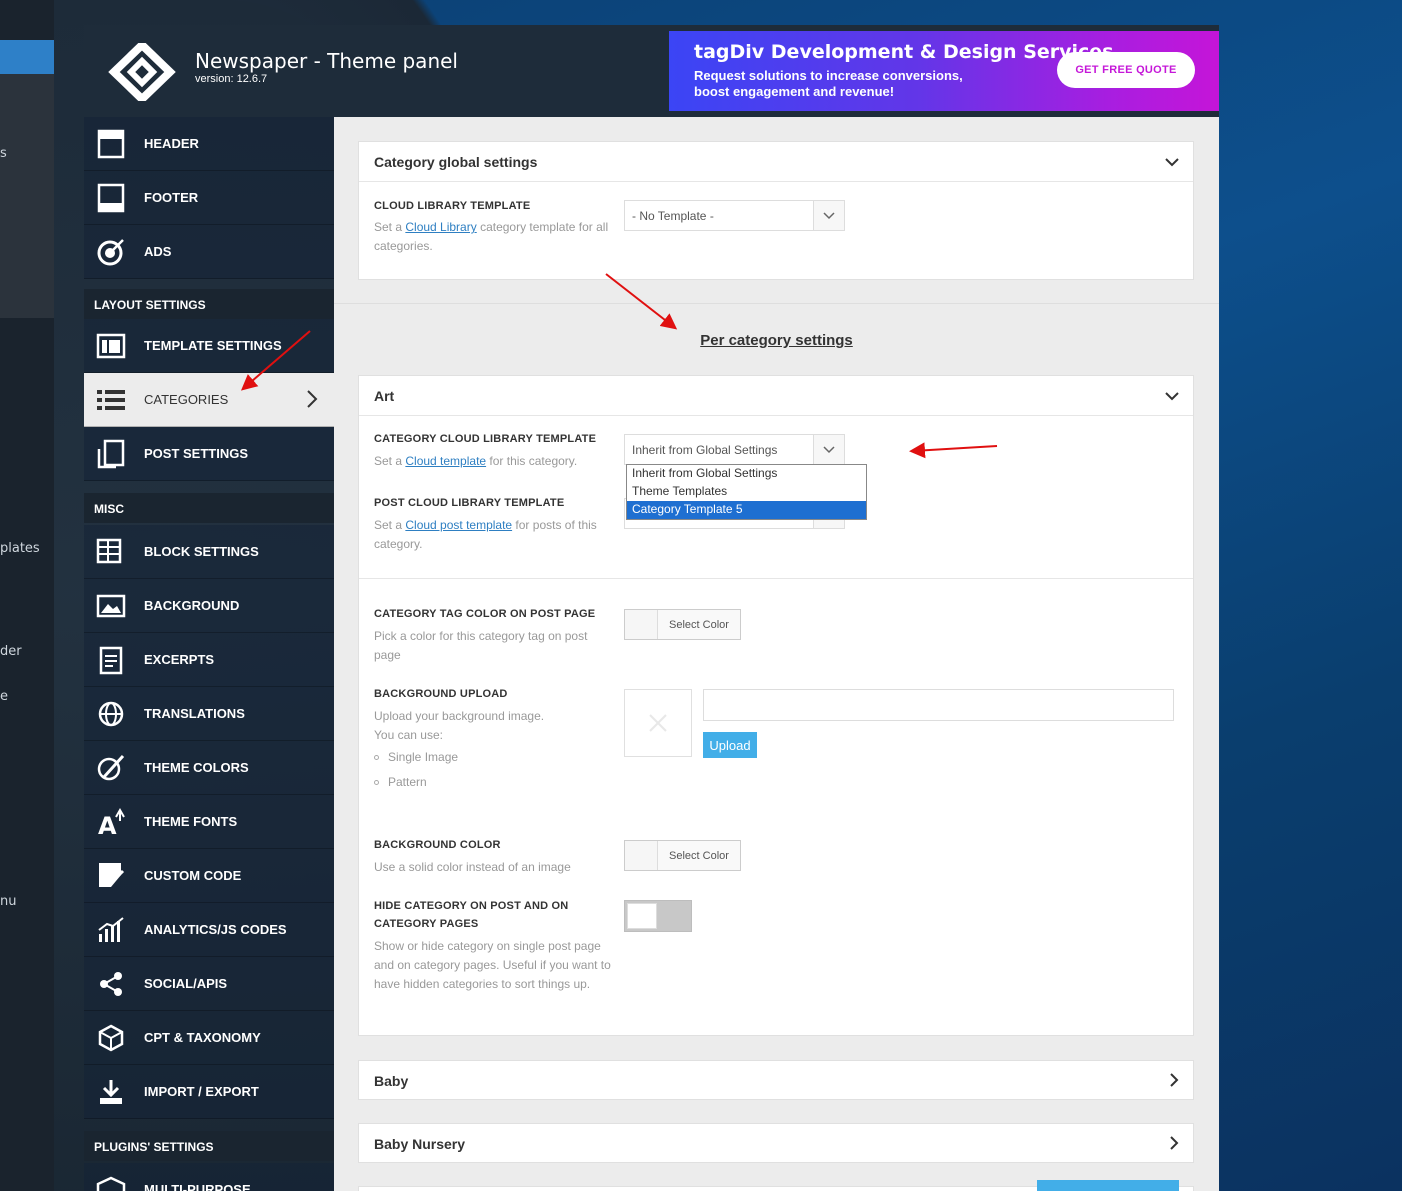 The image size is (1402, 1191). I want to click on option-description: You can use:, so click(408, 735).